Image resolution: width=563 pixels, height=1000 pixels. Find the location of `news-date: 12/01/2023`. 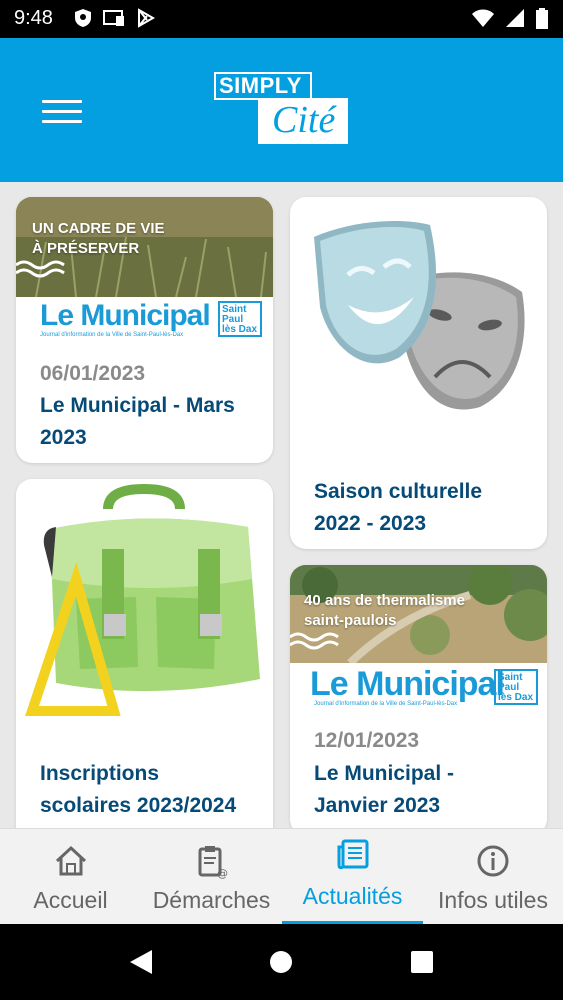

news-date: 12/01/2023 is located at coordinates (367, 740).